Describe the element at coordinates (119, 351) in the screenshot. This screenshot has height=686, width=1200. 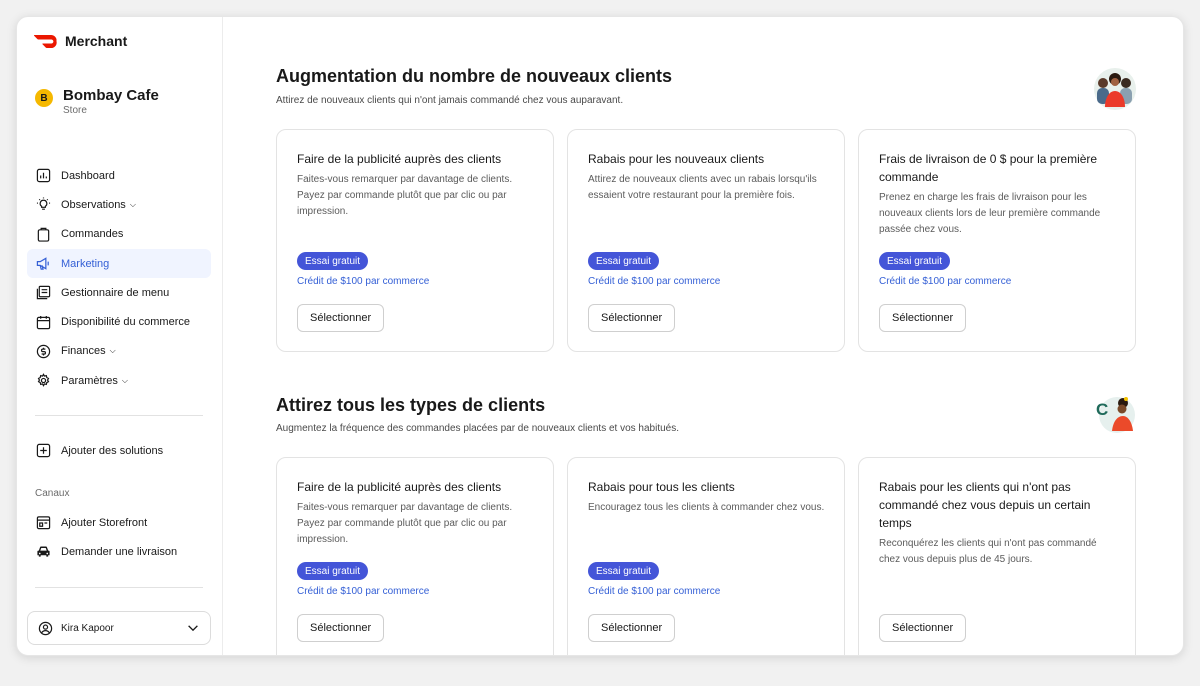
I see `sidebar-item-finances: Finances ⌵` at that location.